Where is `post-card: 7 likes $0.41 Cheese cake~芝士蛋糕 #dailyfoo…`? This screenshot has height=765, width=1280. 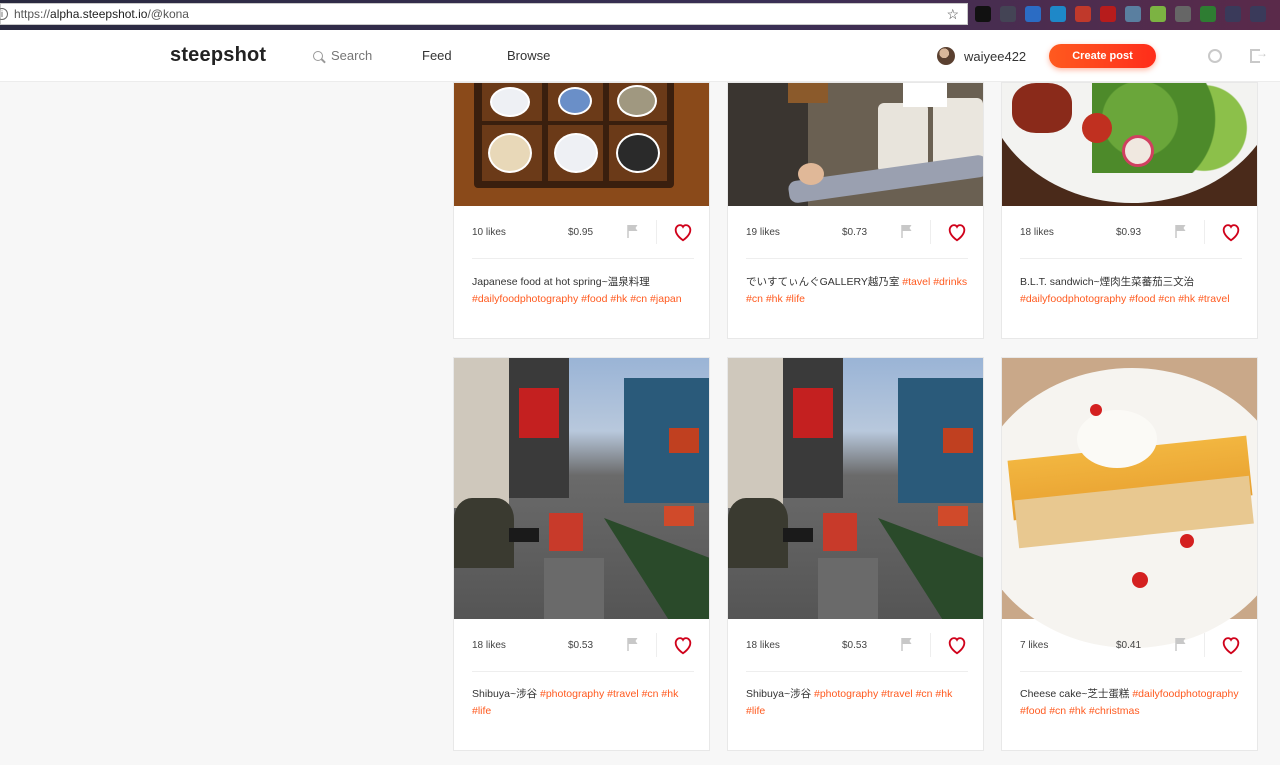 post-card: 7 likes $0.41 Cheese cake~芝士蛋糕 #dailyfoo… is located at coordinates (1129, 554).